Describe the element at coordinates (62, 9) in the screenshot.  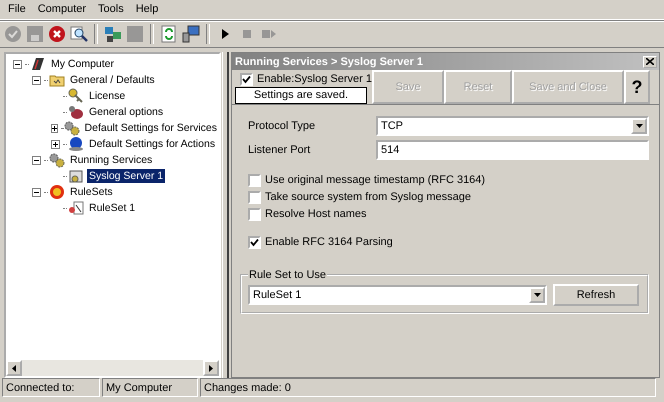
I see `menu-item: Computer` at that location.